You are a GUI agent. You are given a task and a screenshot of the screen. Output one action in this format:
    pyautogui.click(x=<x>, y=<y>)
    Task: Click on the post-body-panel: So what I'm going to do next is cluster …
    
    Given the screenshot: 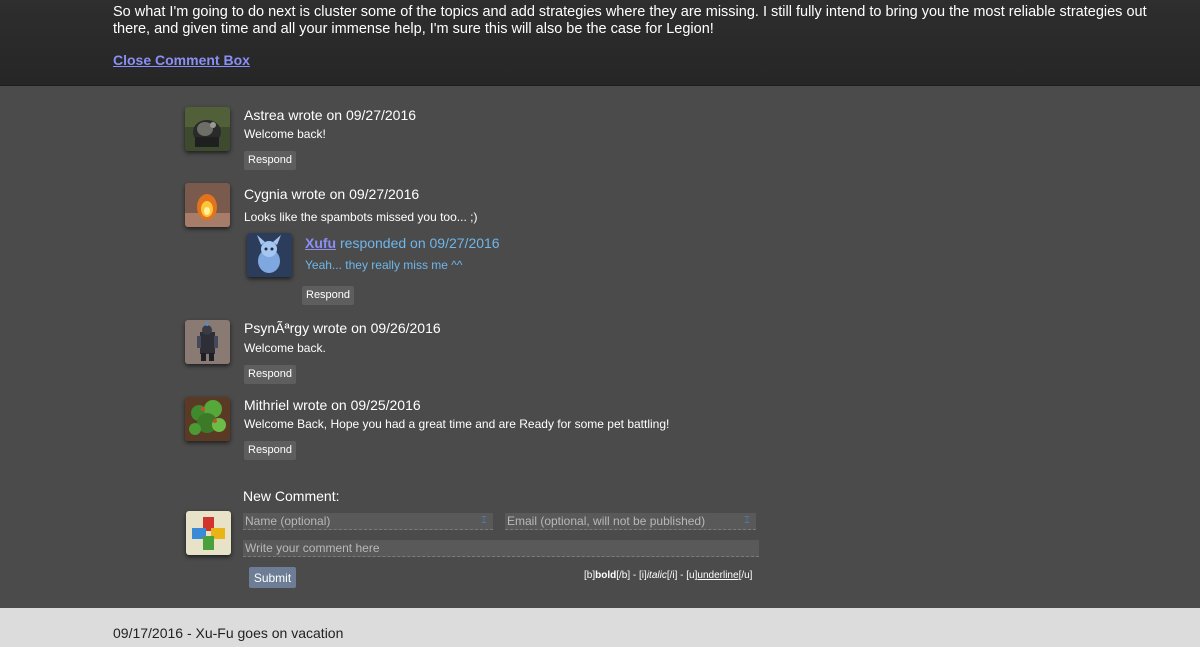 What is the action you would take?
    pyautogui.click(x=600, y=43)
    